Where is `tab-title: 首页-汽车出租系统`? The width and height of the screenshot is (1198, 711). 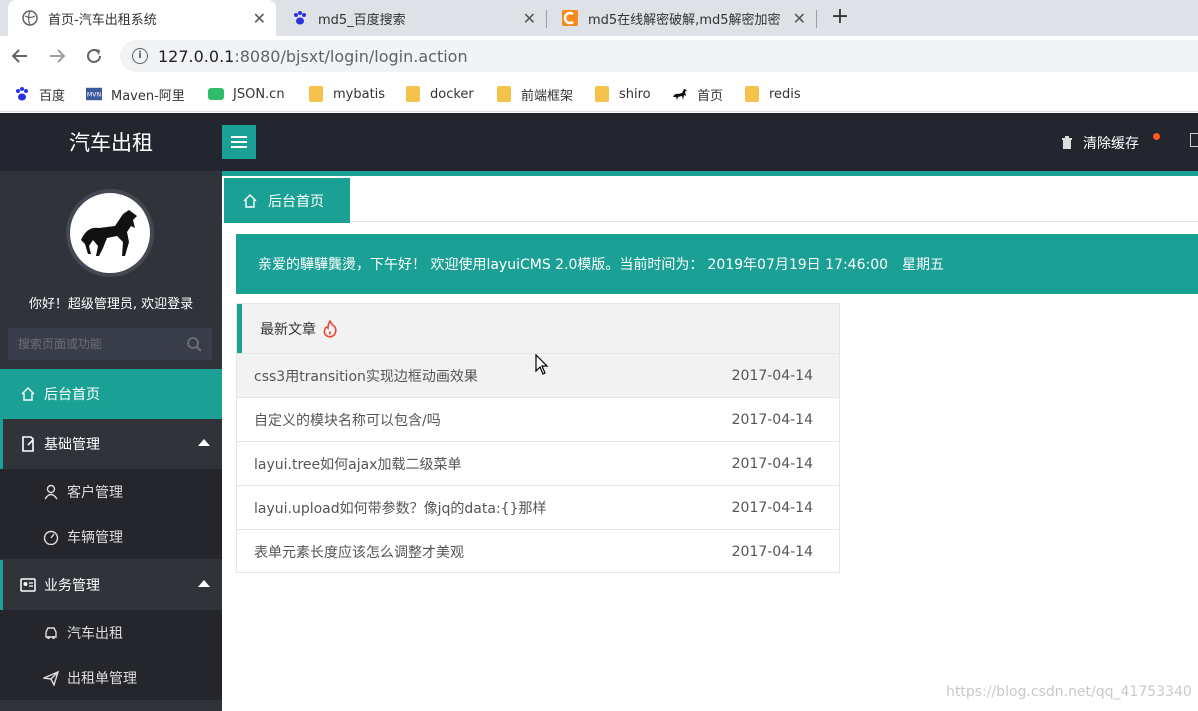
tab-title: 首页-汽车出租系统 is located at coordinates (102, 20).